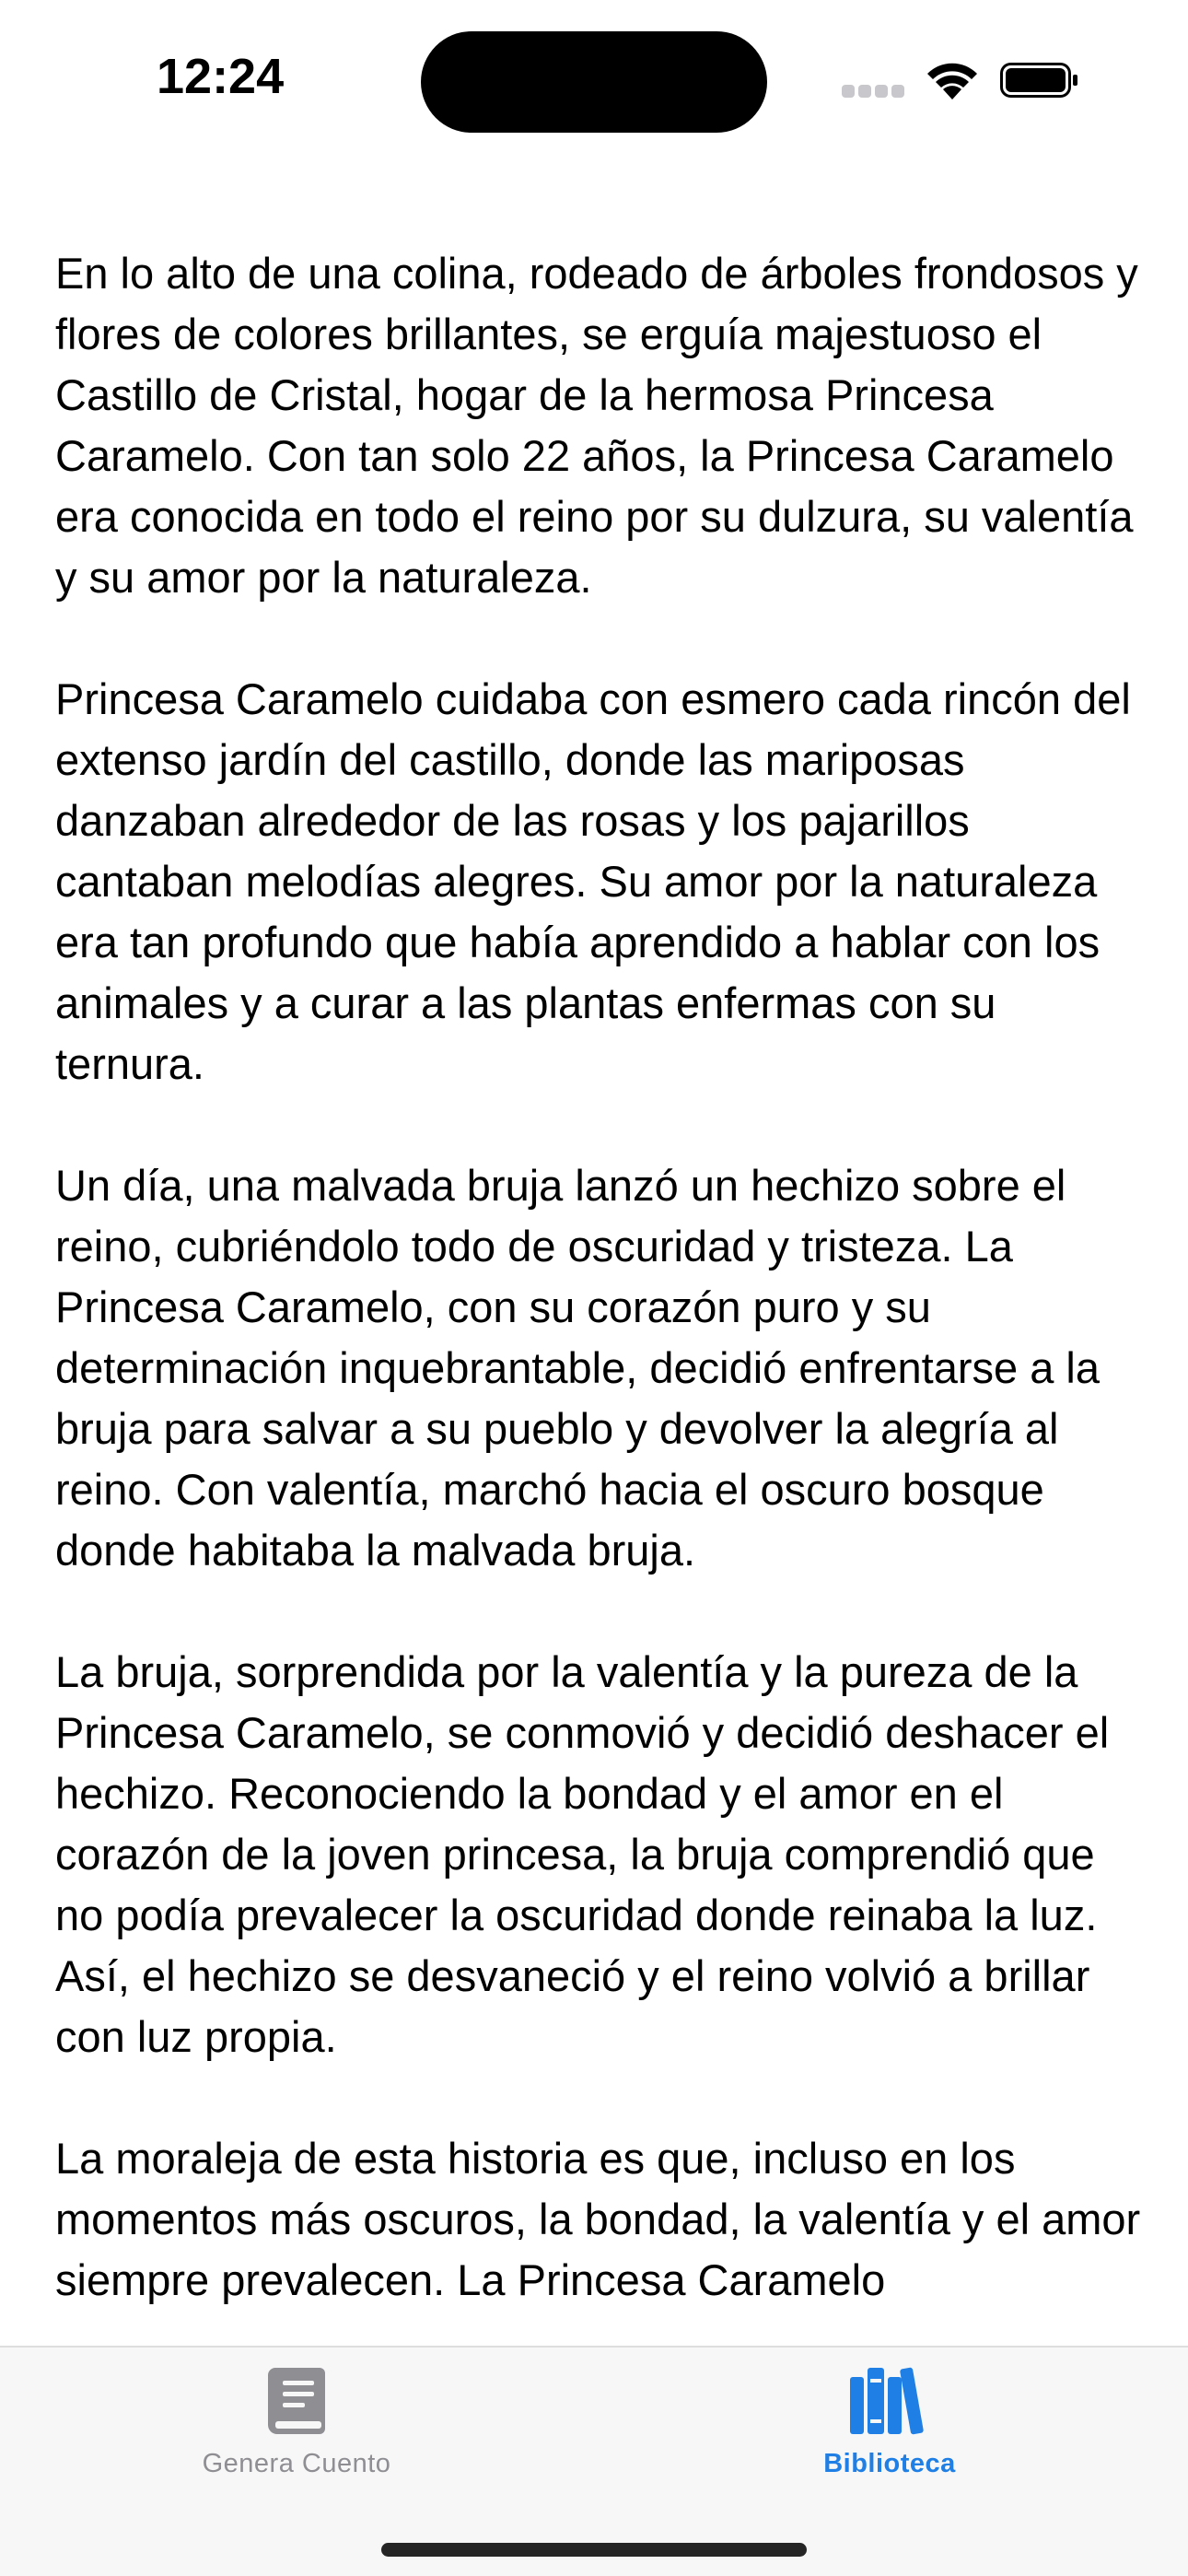 This screenshot has height=2576, width=1188. I want to click on home-indicator, so click(594, 2550).